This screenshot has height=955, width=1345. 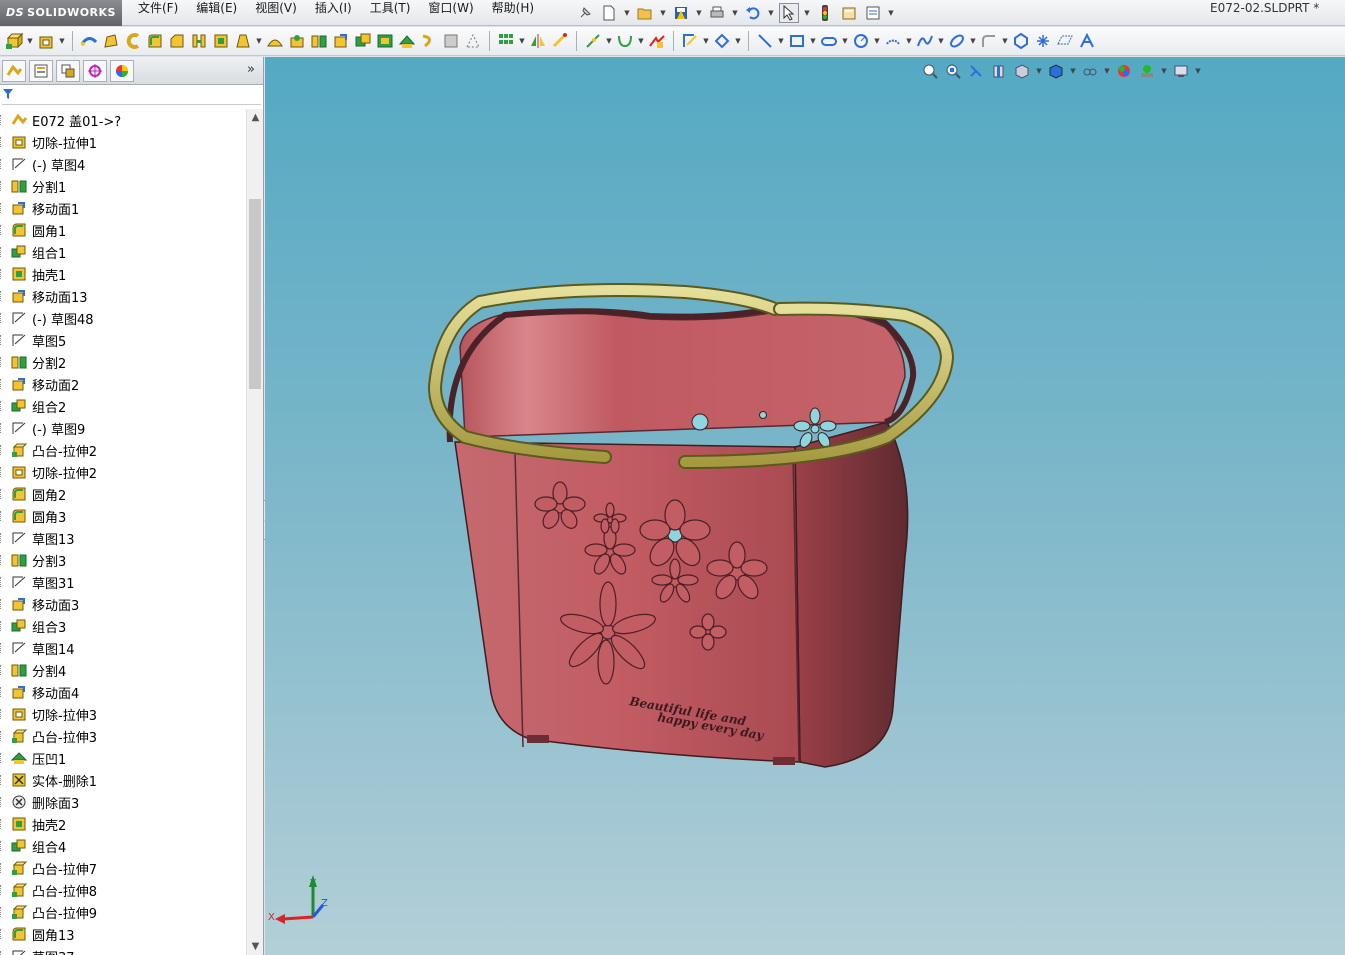 What do you see at coordinates (717, 13) in the screenshot?
I see `print-icon` at bounding box center [717, 13].